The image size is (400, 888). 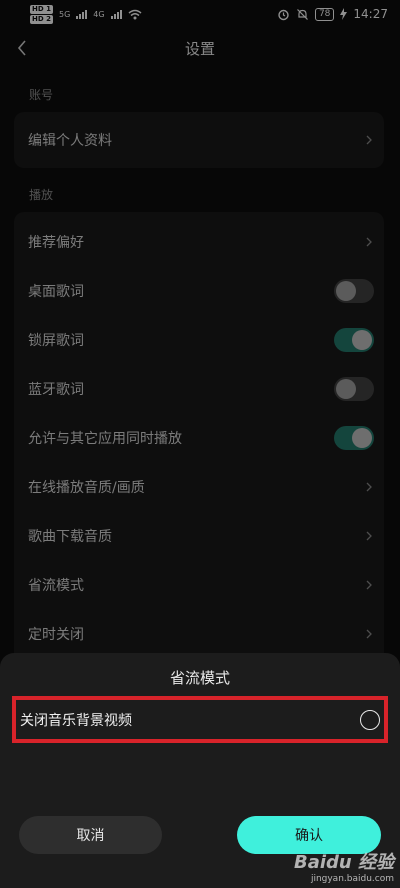 I want to click on watermark-url: jingyan.baidu.com, so click(x=352, y=879).